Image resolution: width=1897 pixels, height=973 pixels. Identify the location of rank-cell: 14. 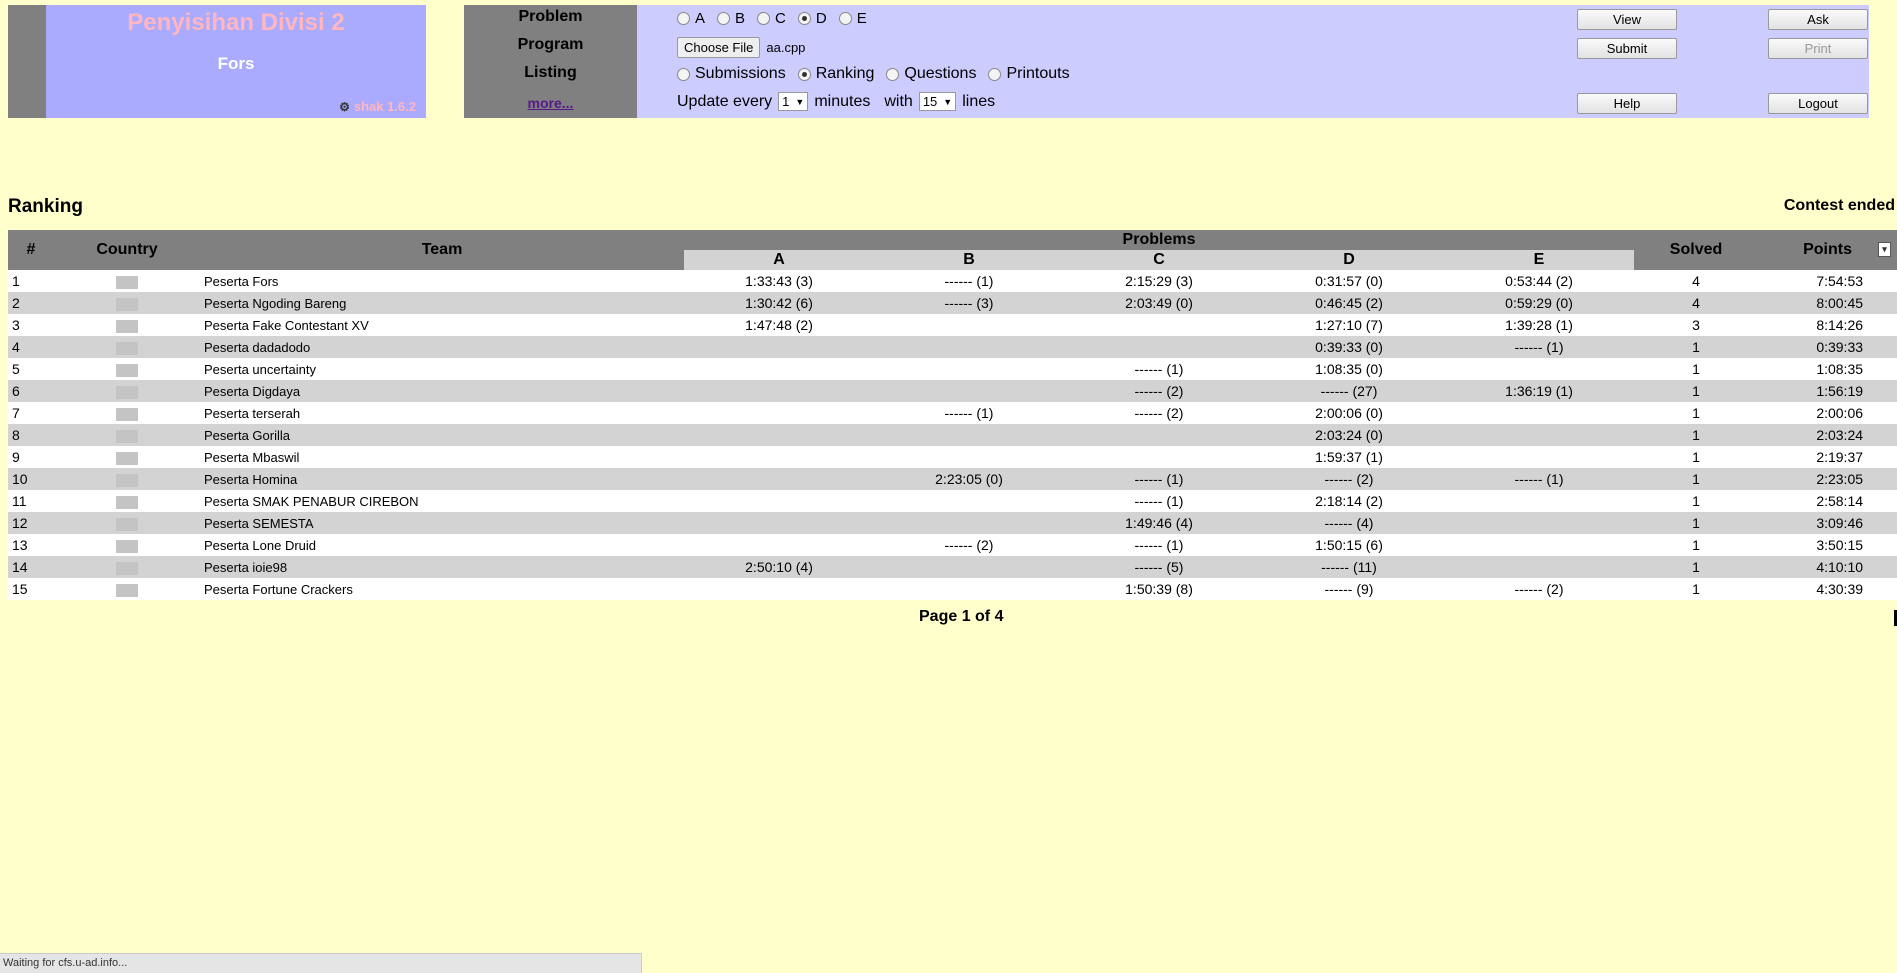
(31, 567).